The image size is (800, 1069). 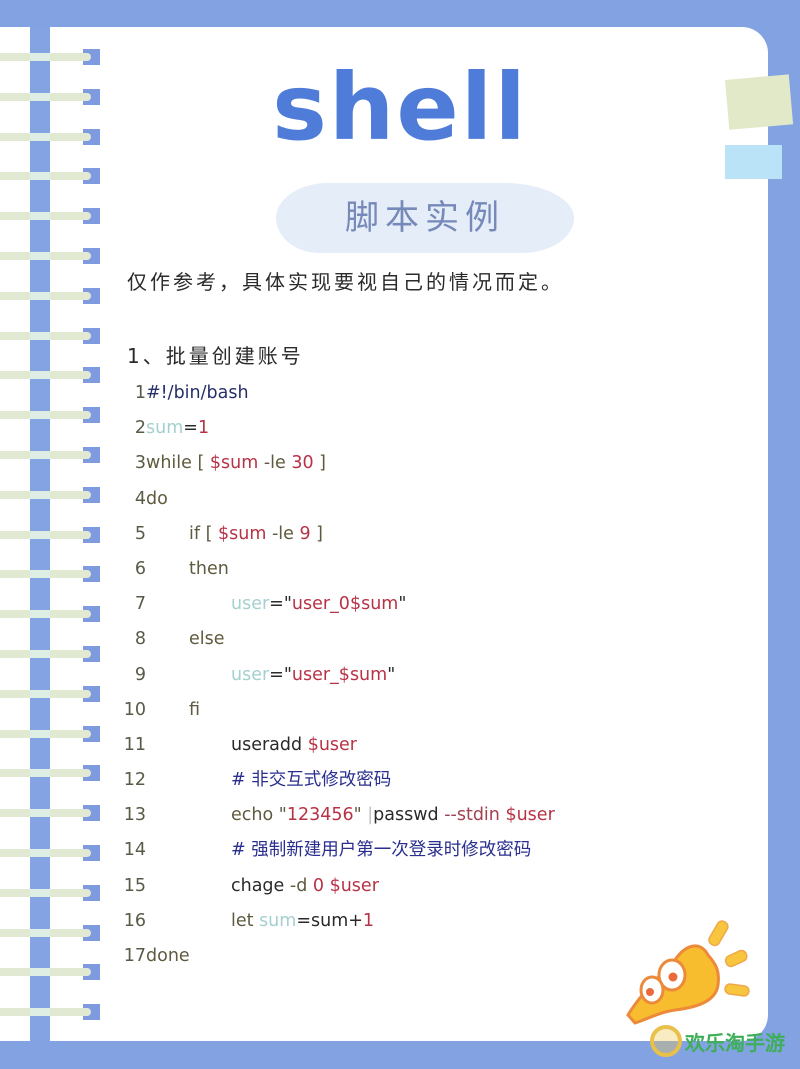 What do you see at coordinates (396, 782) in the screenshot?
I see `code-line: 12 # 非交互式修改密码` at bounding box center [396, 782].